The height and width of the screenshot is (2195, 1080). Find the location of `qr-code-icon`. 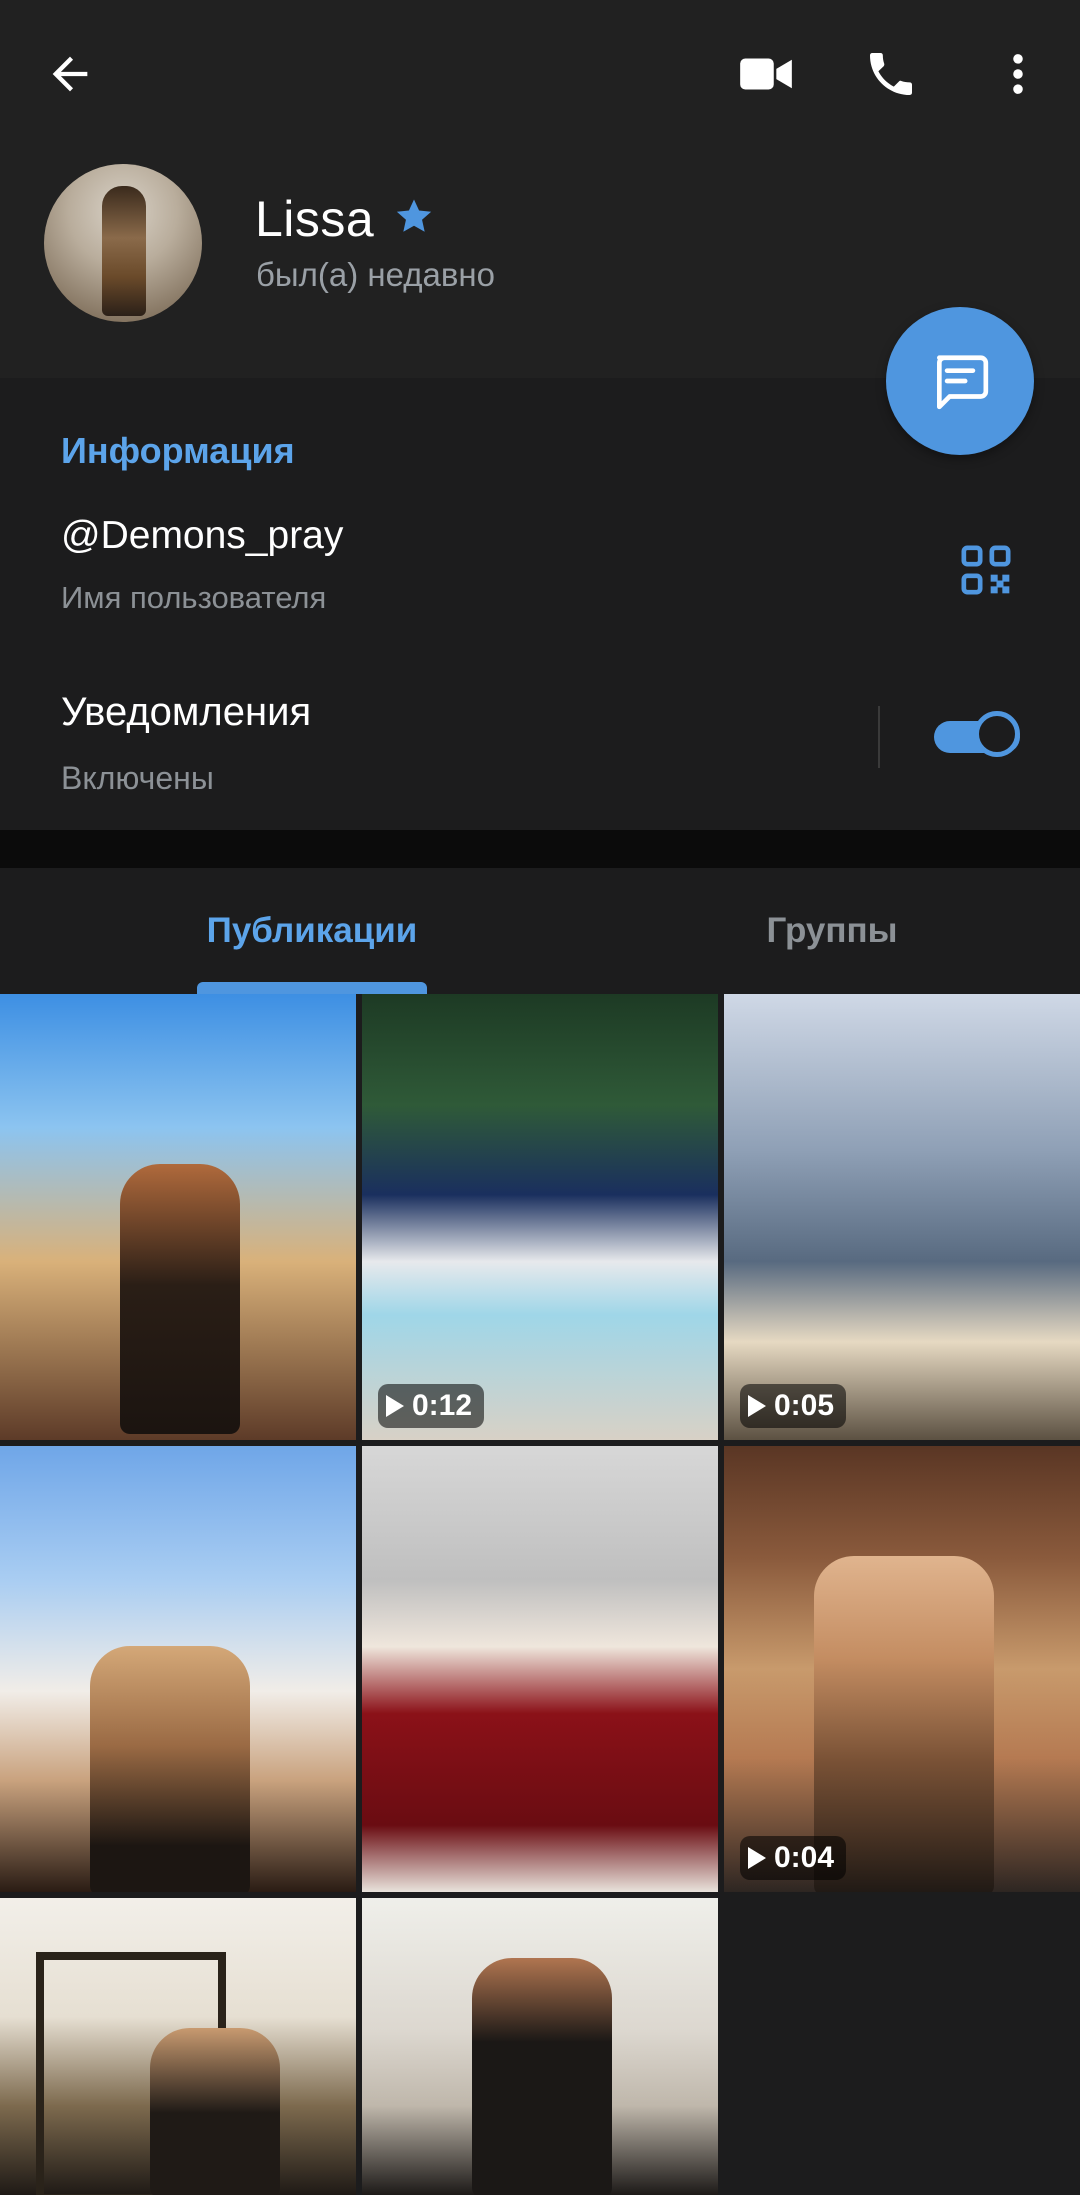

qr-code-icon is located at coordinates (986, 570).